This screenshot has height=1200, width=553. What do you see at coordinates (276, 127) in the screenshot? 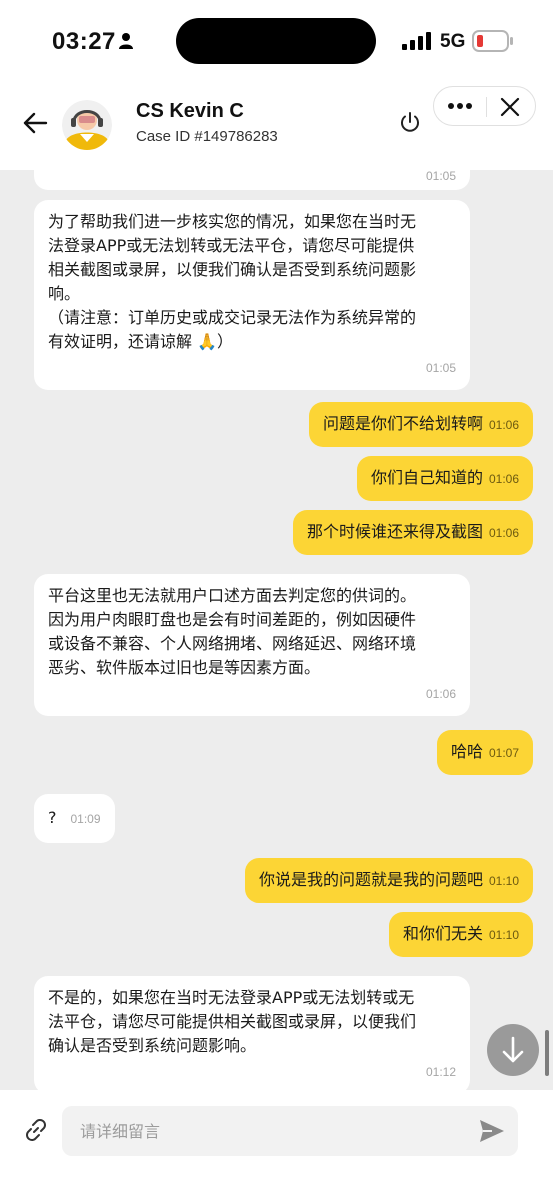
I see `chat-header: CS Kevin C Case ID #149786283` at bounding box center [276, 127].